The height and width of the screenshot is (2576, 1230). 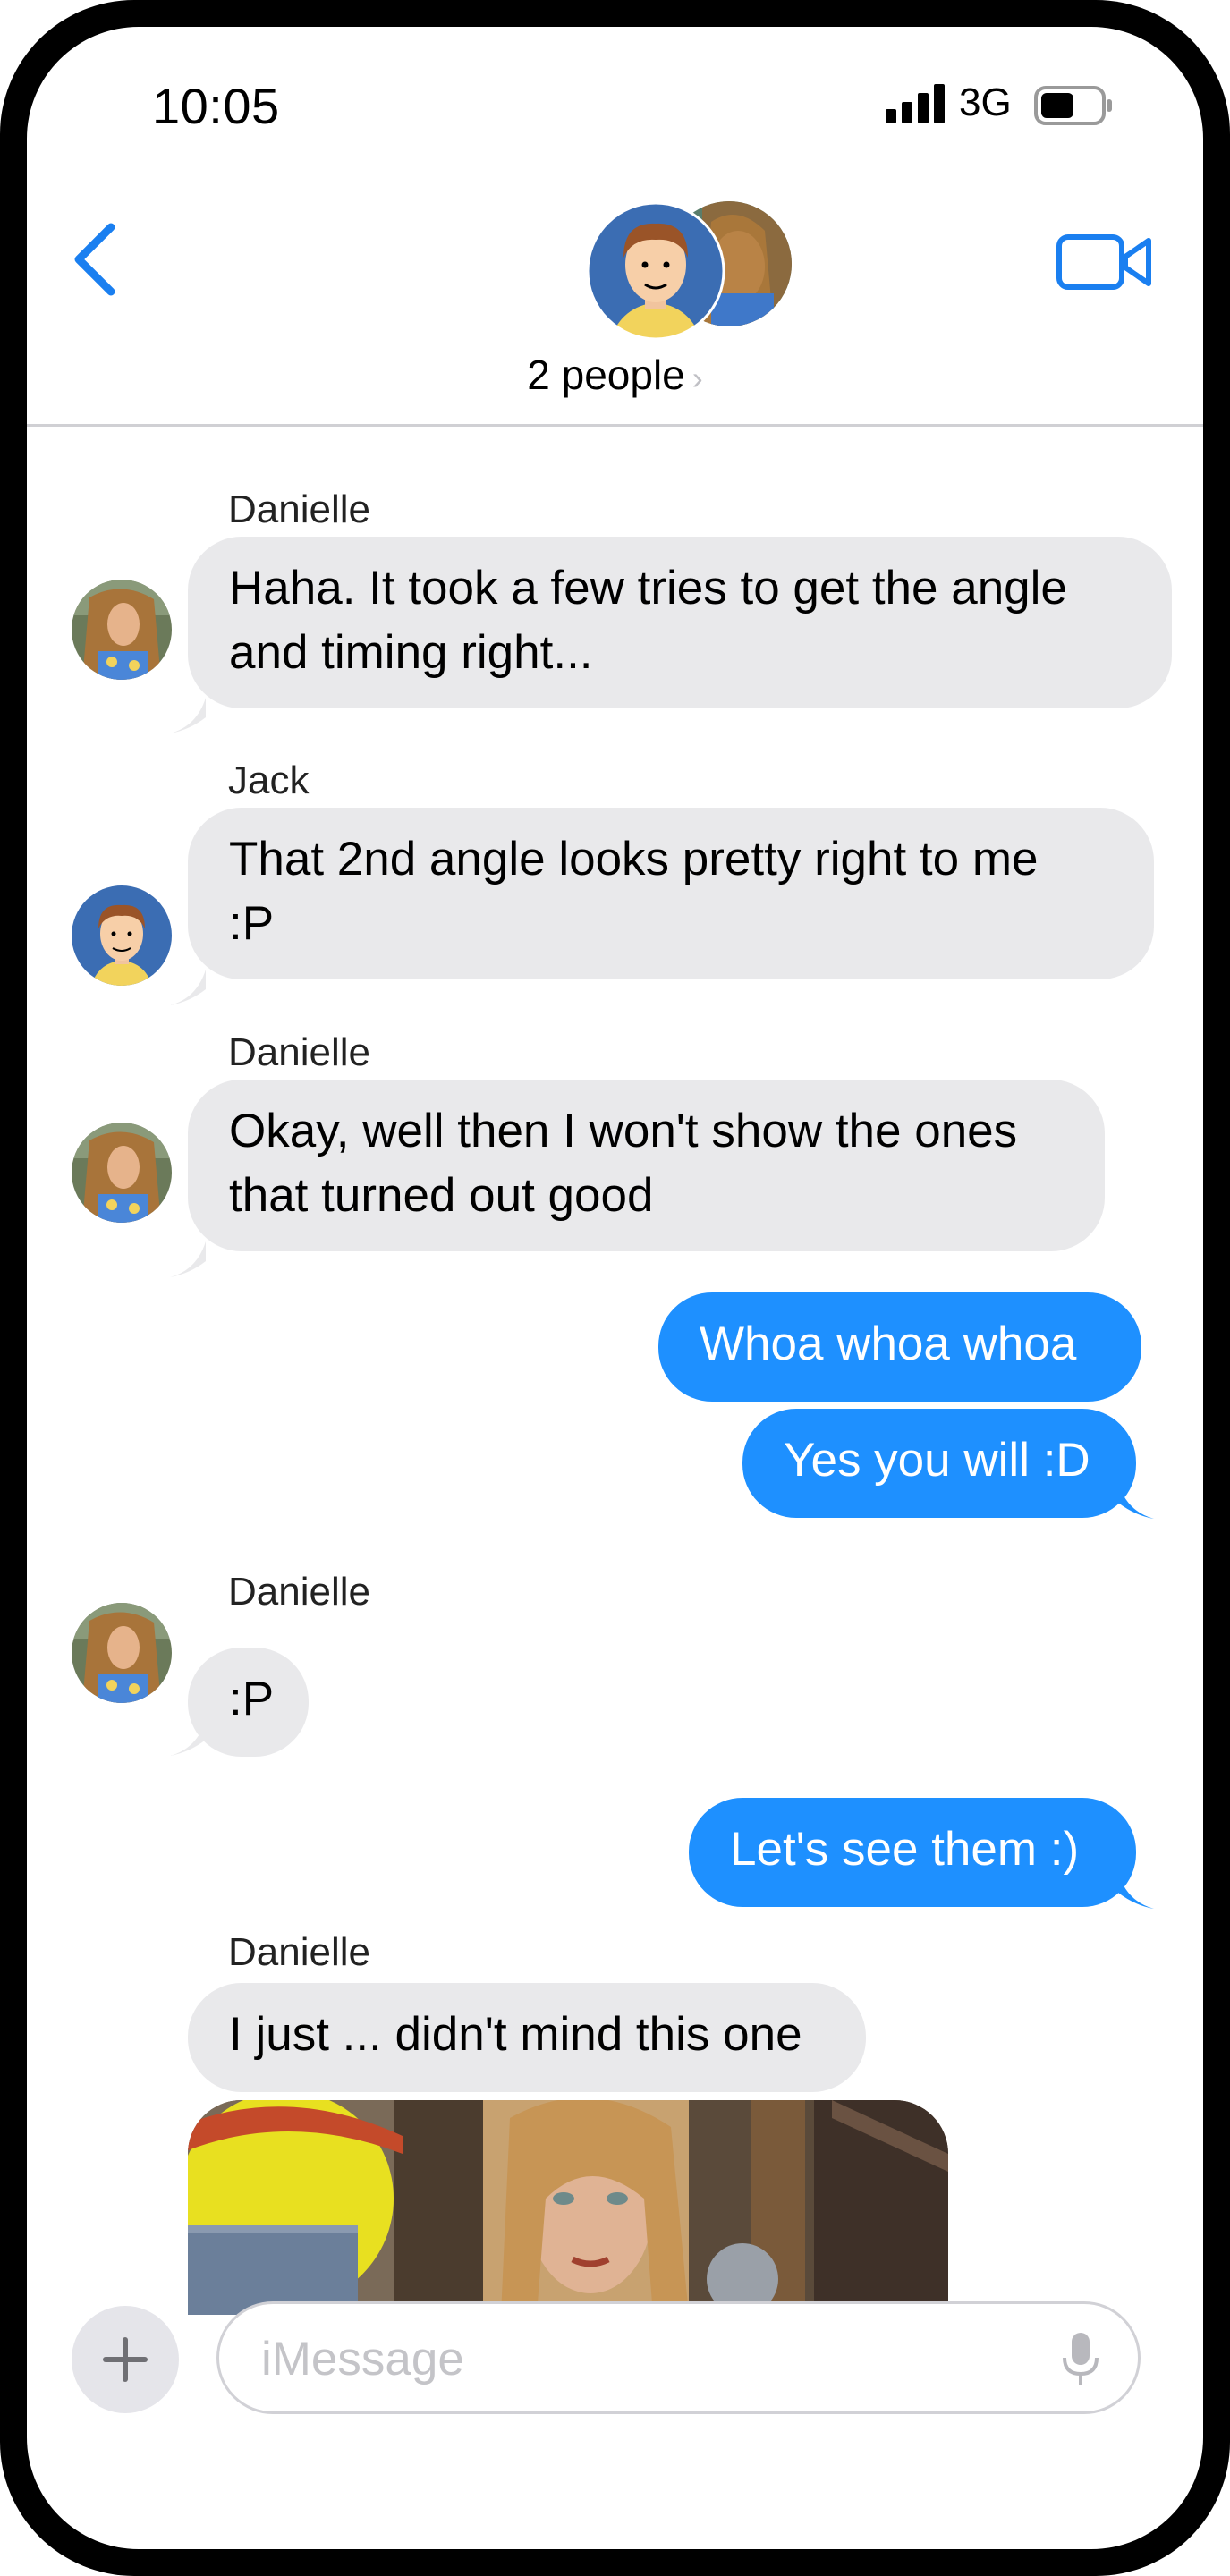 I want to click on message-text: :P, so click(x=252, y=1699).